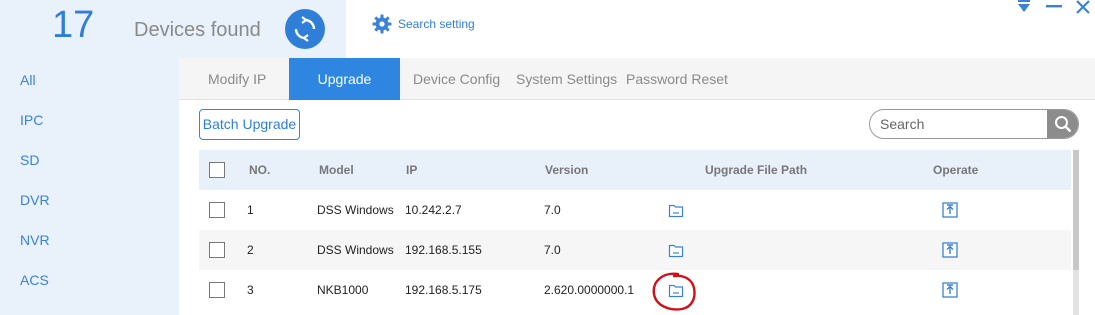 The image size is (1095, 315). What do you see at coordinates (443, 290) in the screenshot?
I see `row-ip: 192.168.5.175` at bounding box center [443, 290].